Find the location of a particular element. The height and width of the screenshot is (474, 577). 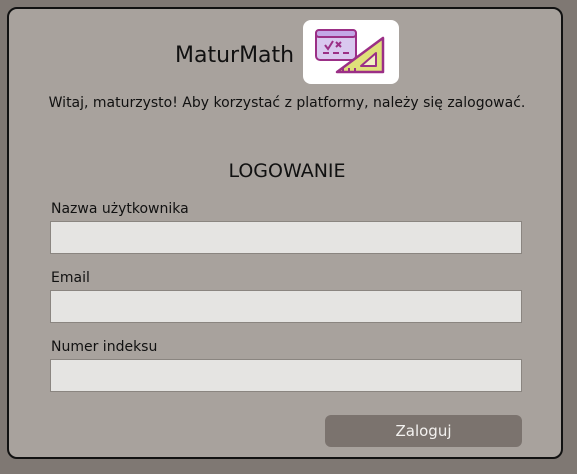

email-input is located at coordinates (286, 306).